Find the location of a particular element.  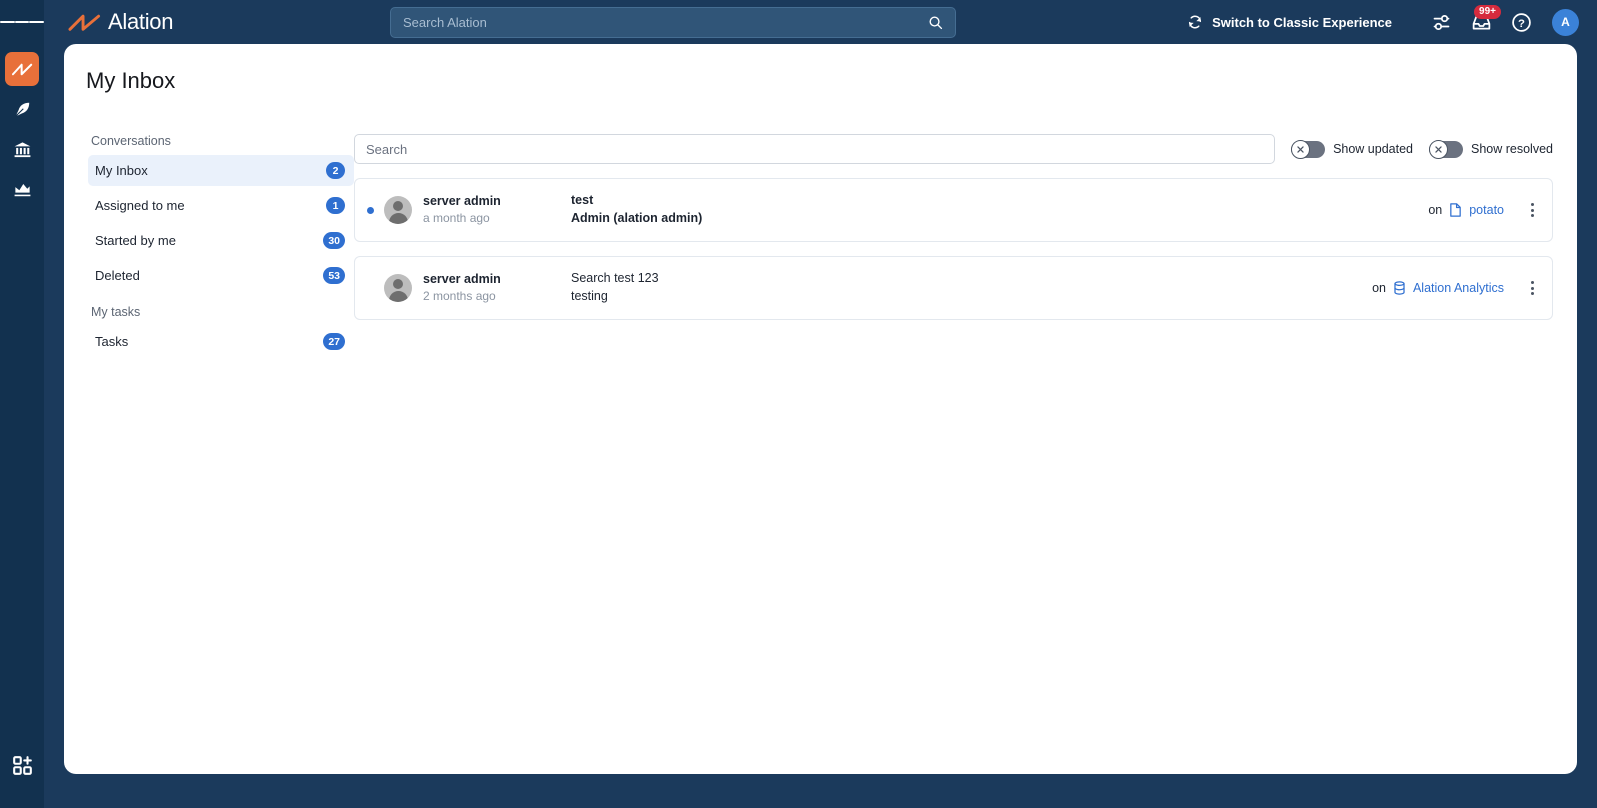

conversation-author: server admin 2 months ago is located at coordinates (497, 288).